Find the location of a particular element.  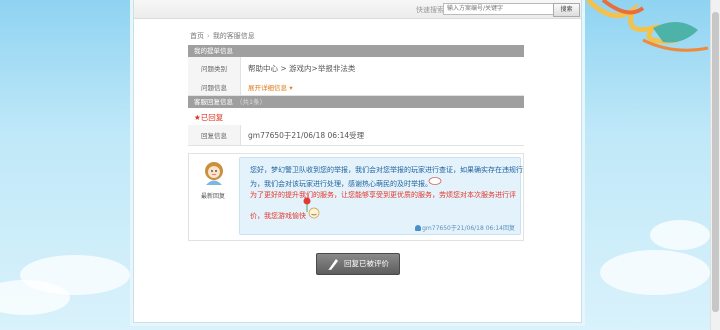

scrollbar-thumb is located at coordinates (715, 162).